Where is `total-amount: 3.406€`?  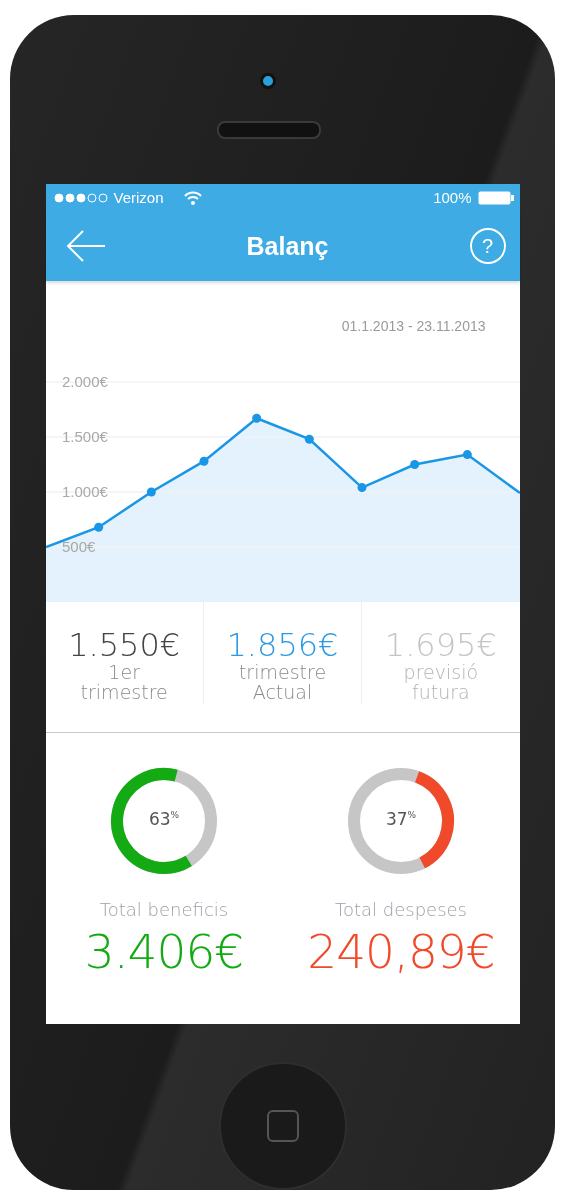 total-amount: 3.406€ is located at coordinates (164, 951).